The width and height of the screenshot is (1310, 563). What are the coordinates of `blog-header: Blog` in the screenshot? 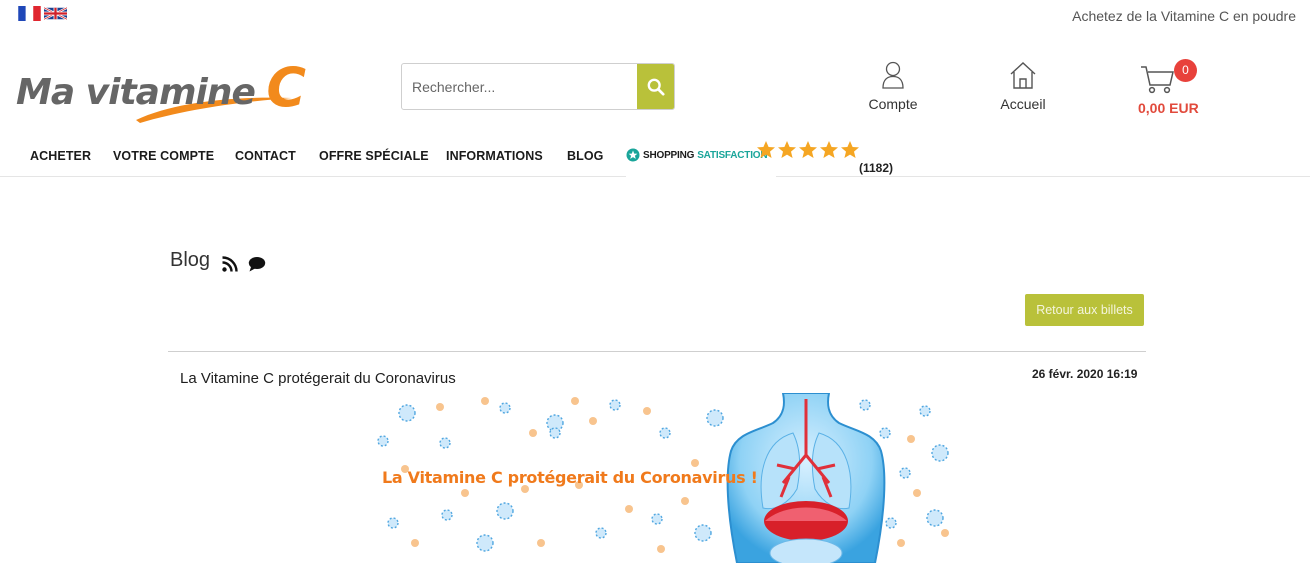 It's located at (218, 260).